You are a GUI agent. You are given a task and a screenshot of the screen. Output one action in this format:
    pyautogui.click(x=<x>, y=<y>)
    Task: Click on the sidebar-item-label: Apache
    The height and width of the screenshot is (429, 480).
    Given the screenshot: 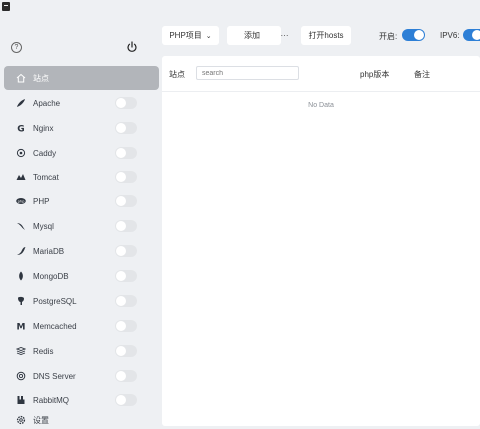 What is the action you would take?
    pyautogui.click(x=47, y=103)
    